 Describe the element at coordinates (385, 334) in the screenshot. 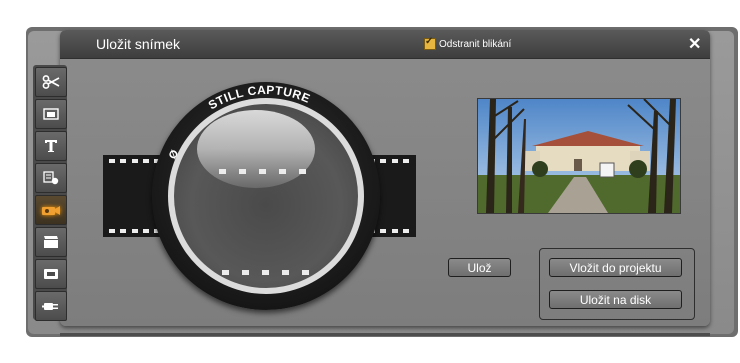

I see `panel-bottom-border` at that location.